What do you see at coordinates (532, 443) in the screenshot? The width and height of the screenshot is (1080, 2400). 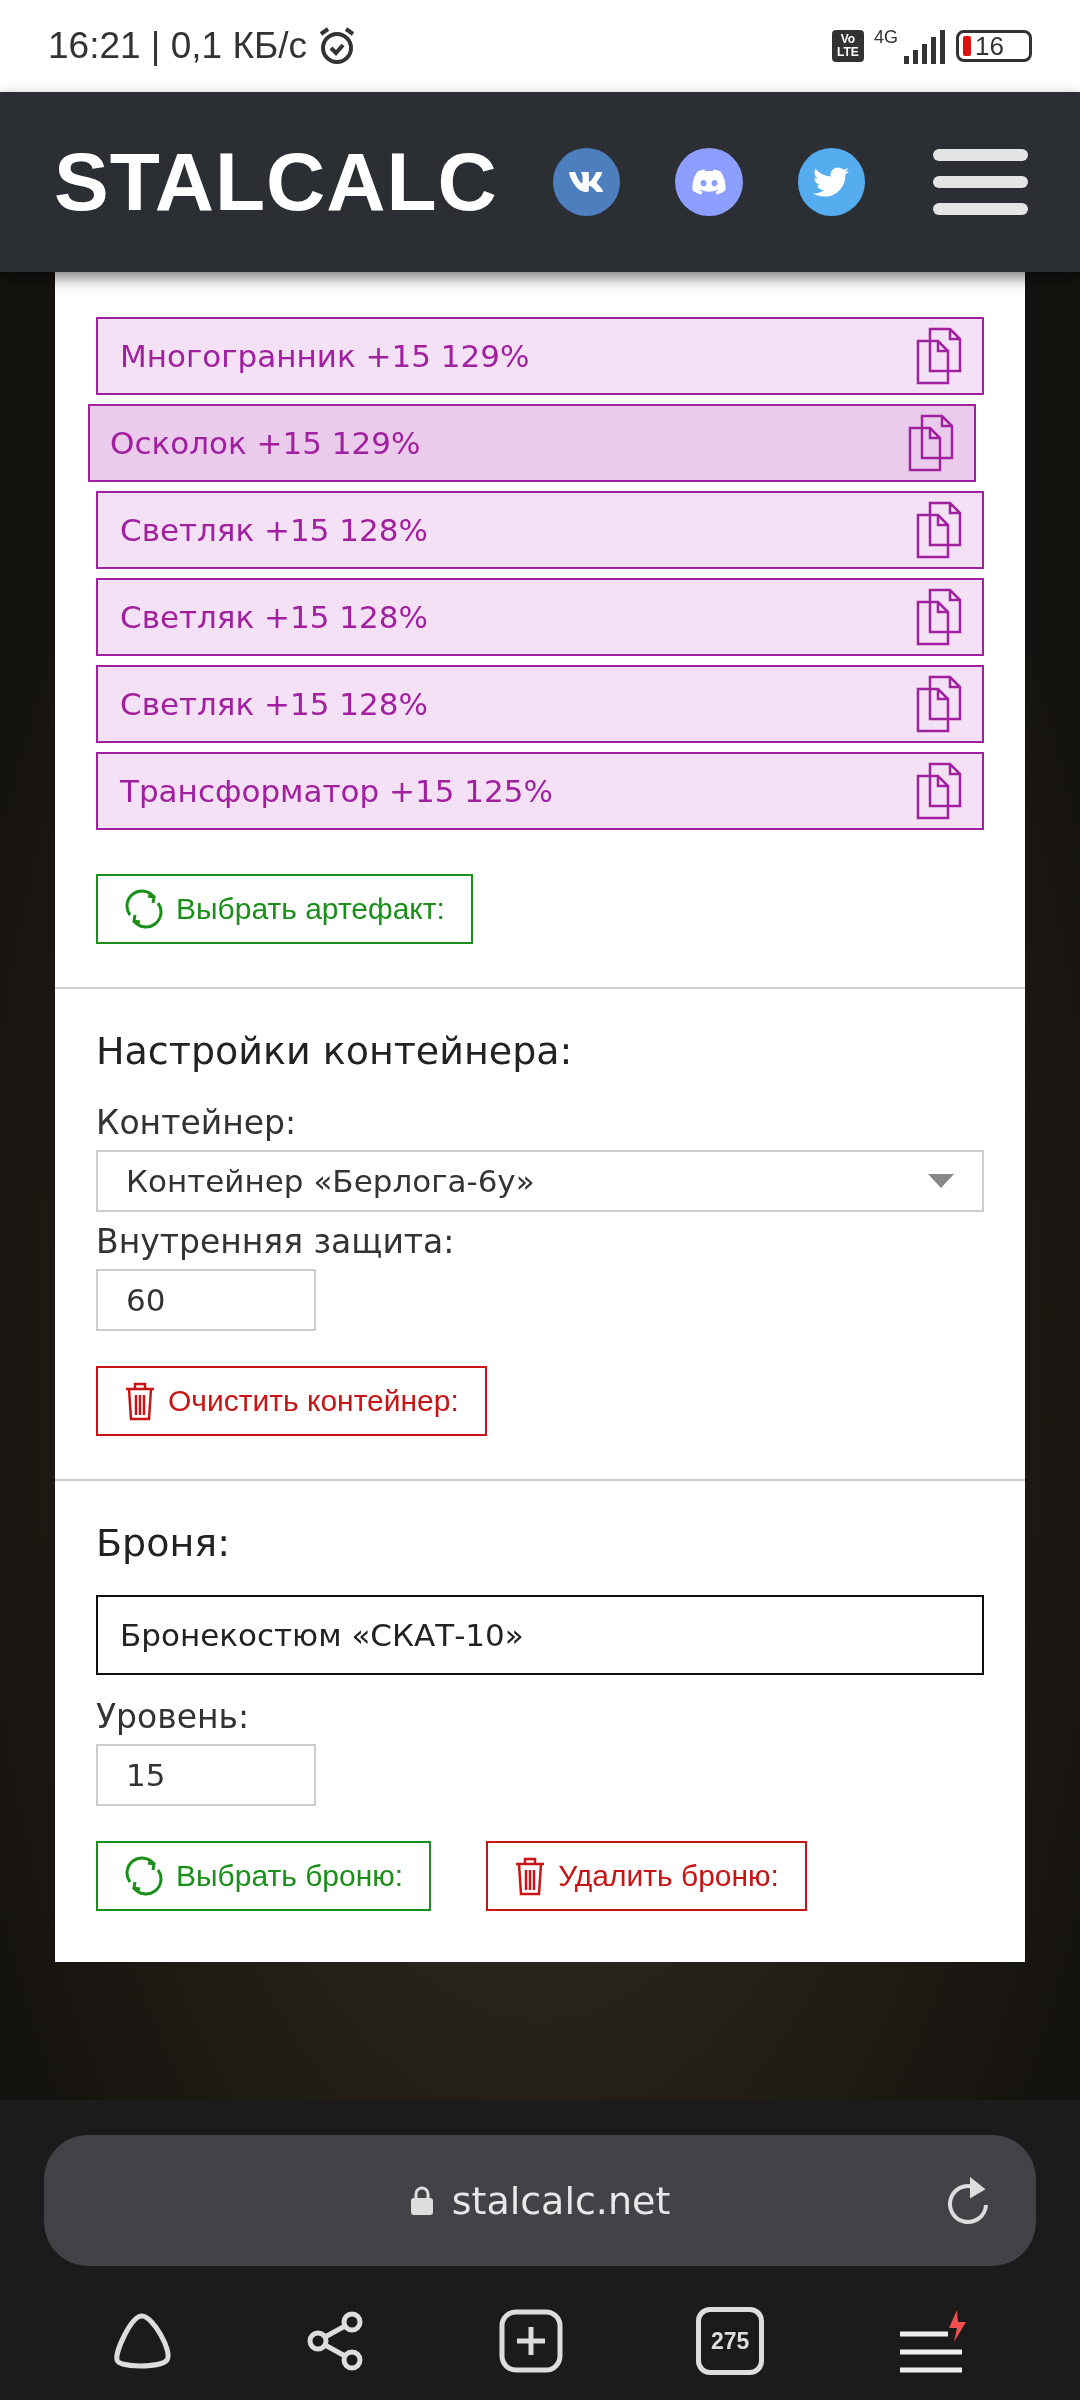 I see `artifact-item: Осколок +15 129%` at bounding box center [532, 443].